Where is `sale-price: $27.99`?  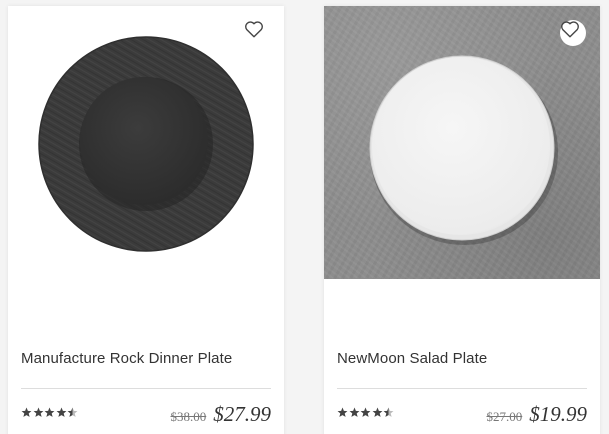
sale-price: $27.99 is located at coordinates (242, 414).